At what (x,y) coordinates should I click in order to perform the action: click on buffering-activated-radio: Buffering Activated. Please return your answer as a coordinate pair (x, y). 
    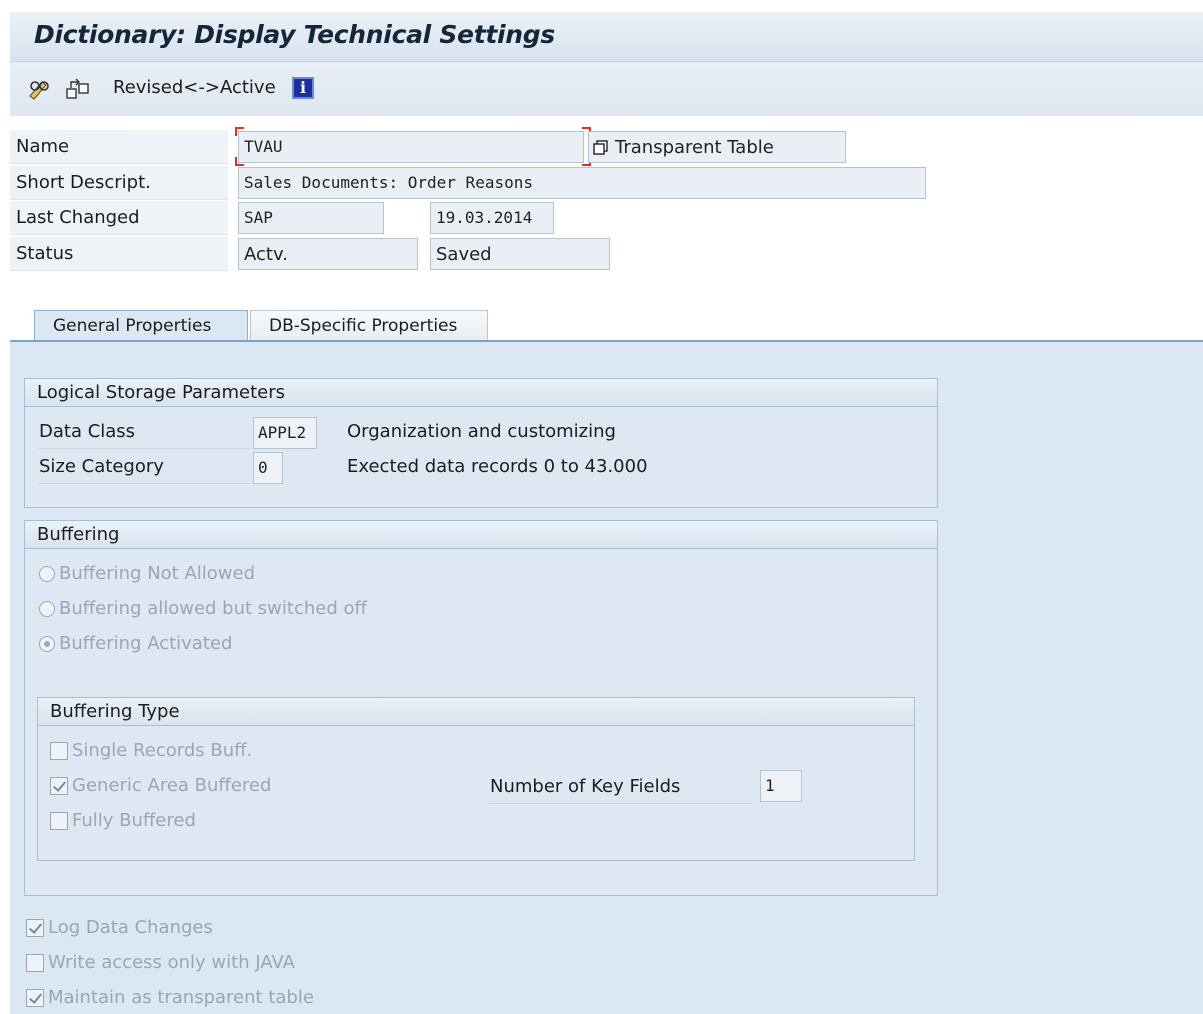
    Looking at the image, I should click on (135, 643).